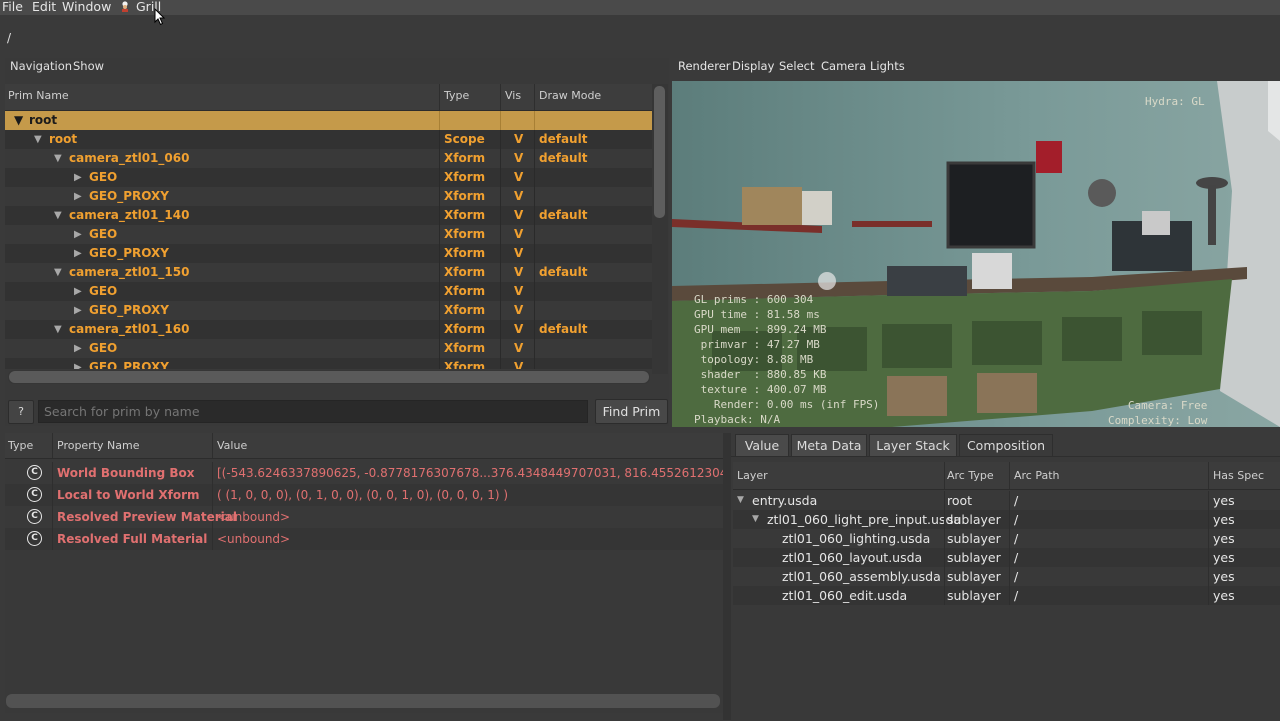 This screenshot has height=721, width=1280. I want to click on property-horizontal-scrollbar, so click(363, 701).